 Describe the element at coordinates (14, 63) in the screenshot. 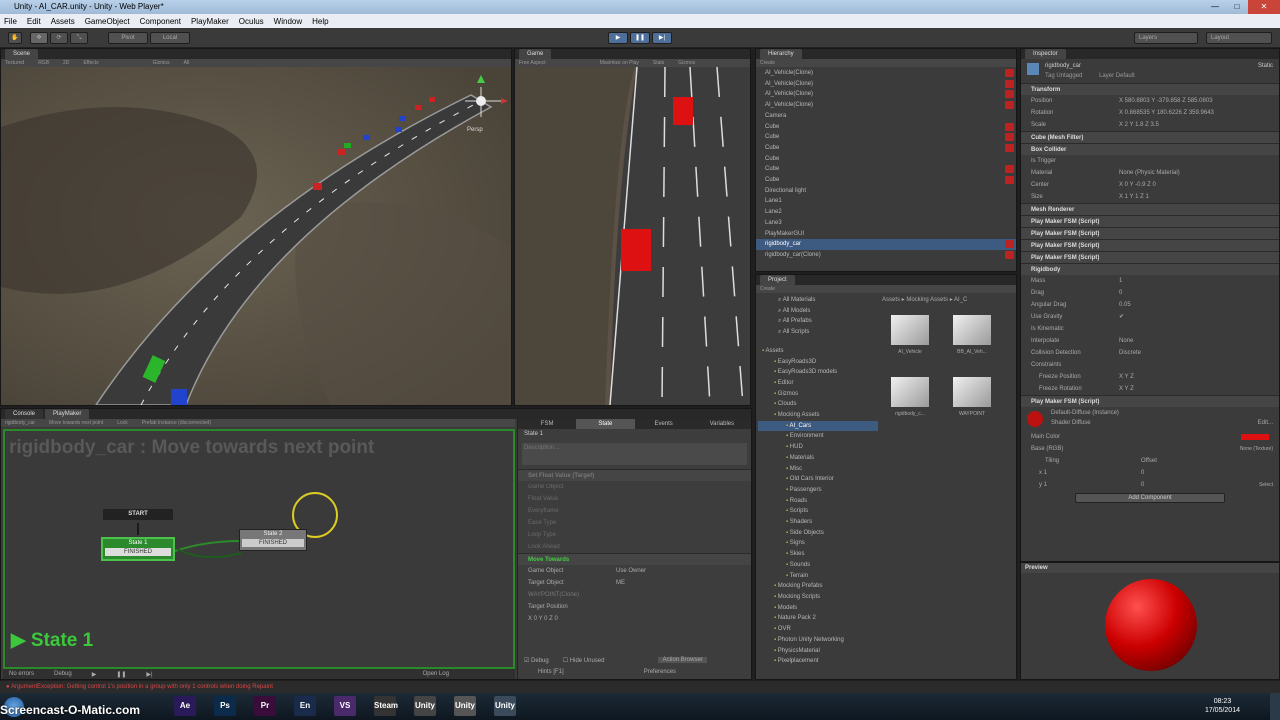

I see `shading-dropdown: Textured` at that location.